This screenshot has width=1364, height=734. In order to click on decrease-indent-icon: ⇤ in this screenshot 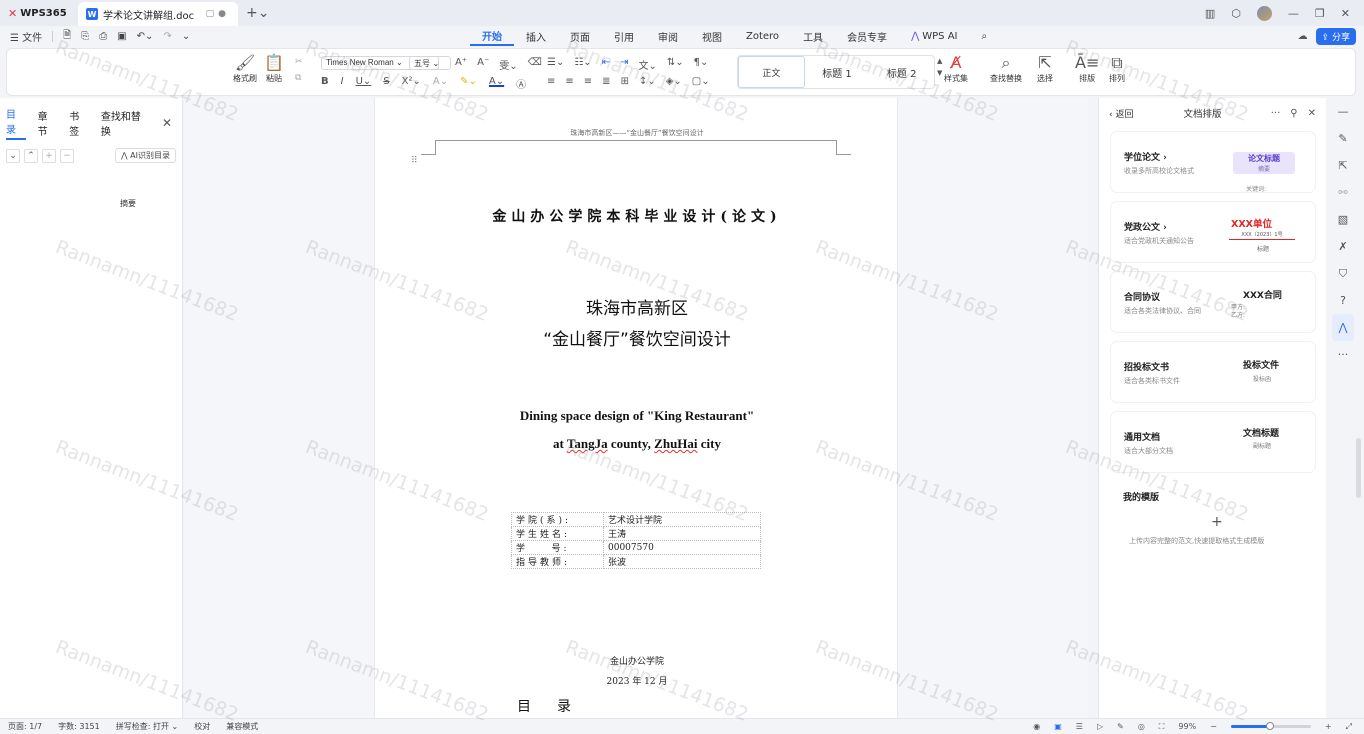, I will do `click(606, 64)`.